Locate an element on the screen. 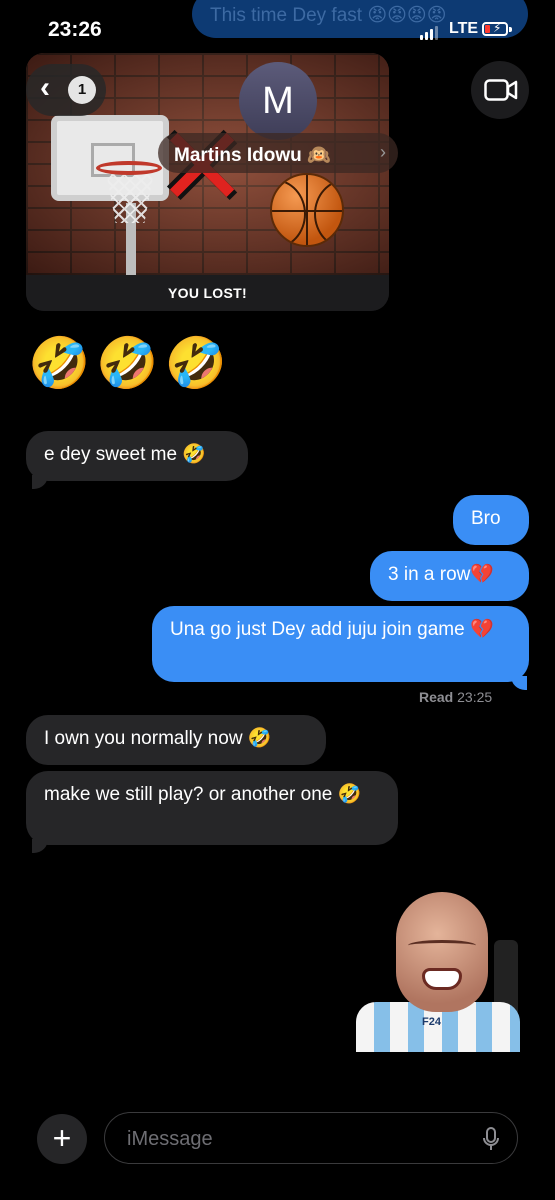 The height and width of the screenshot is (1200, 555). message-input-container is located at coordinates (311, 1138).